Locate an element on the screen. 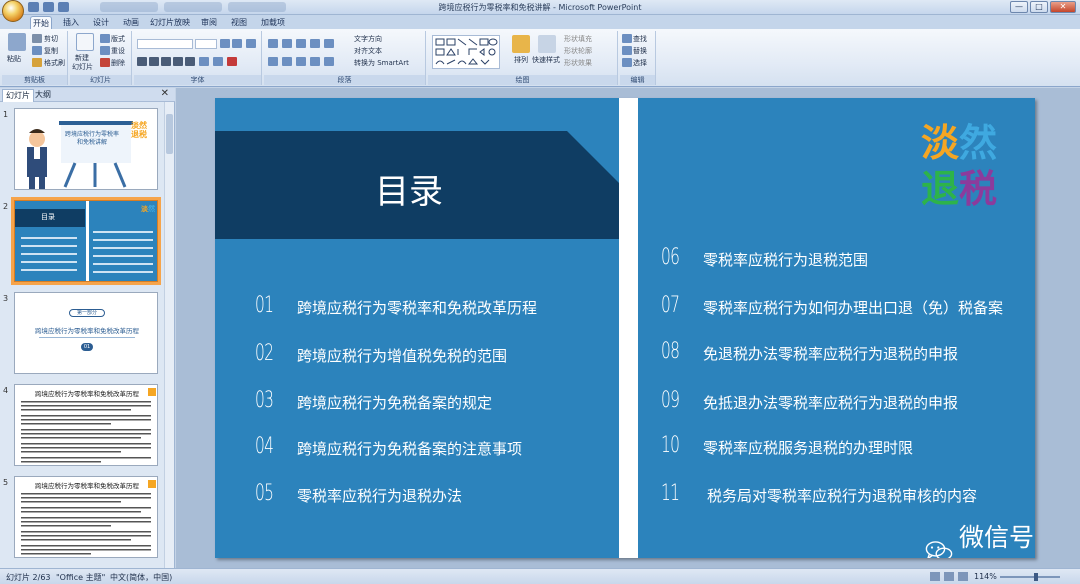  font-name-select is located at coordinates (165, 44).